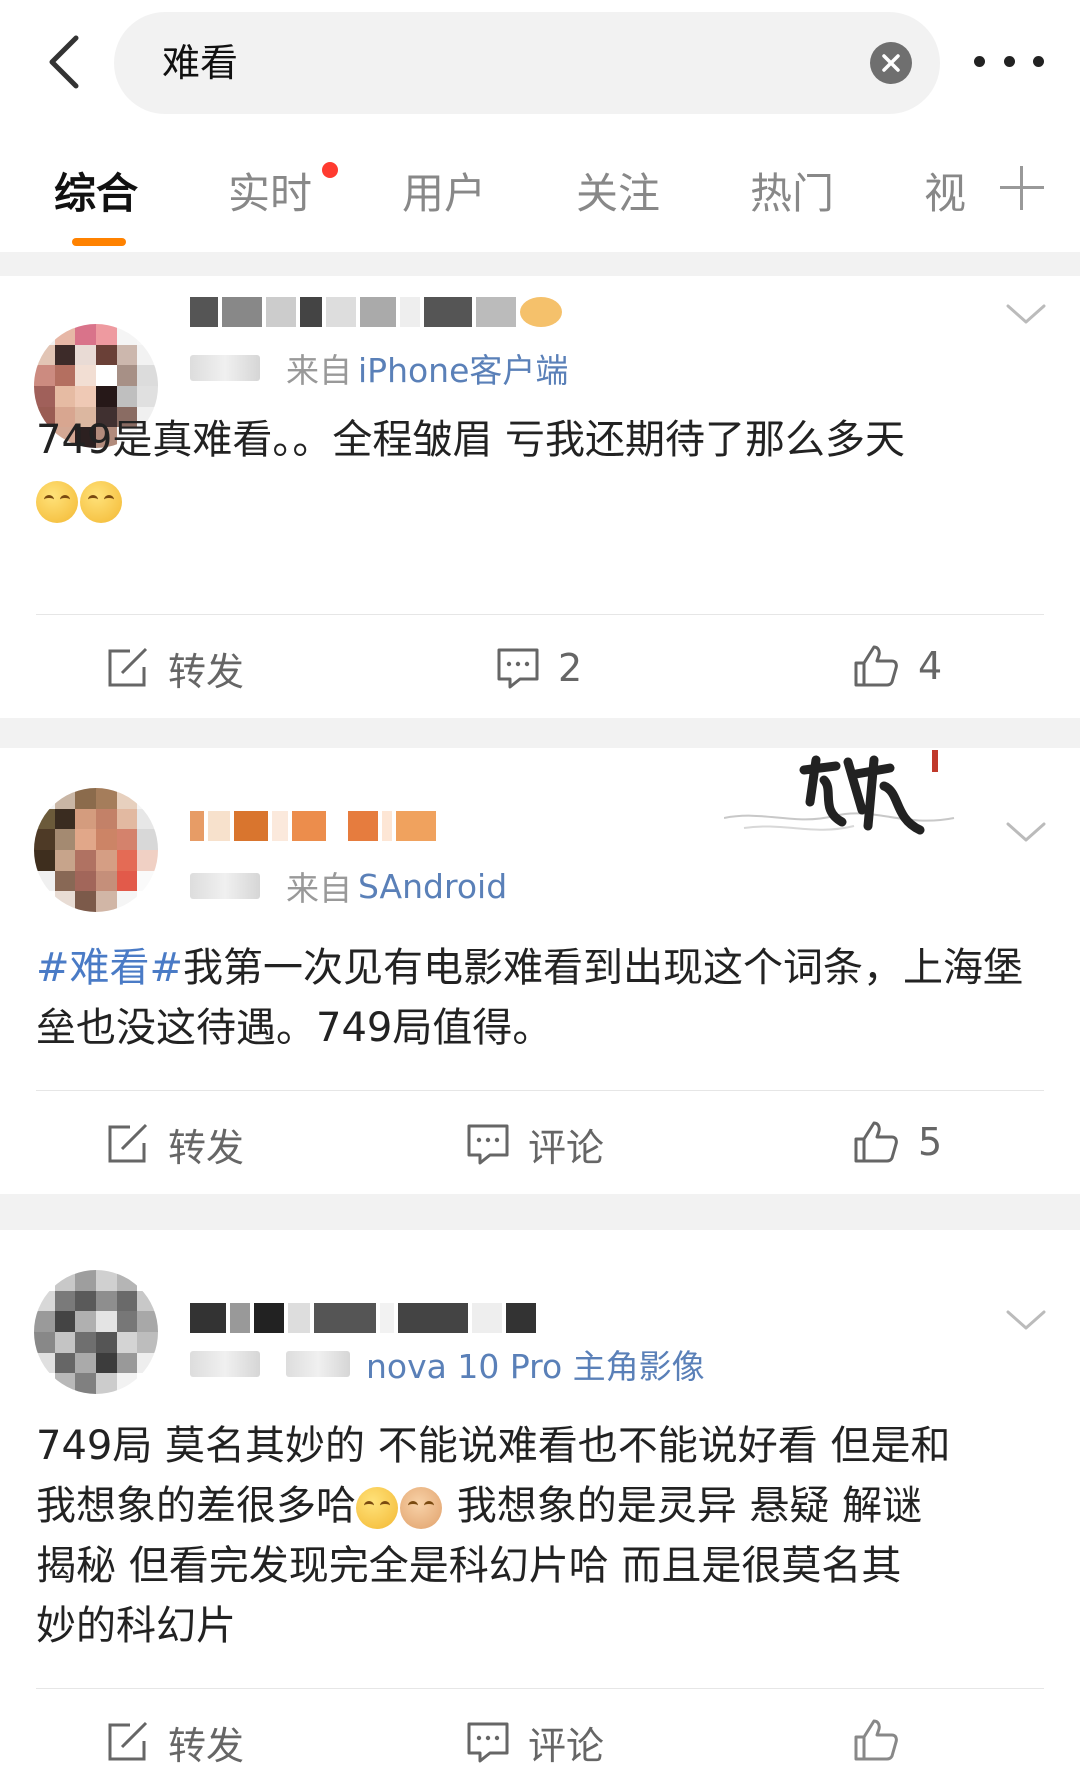 The image size is (1080, 1766). Describe the element at coordinates (541, 470) in the screenshot. I see `post-content: 749是真难看。。全程皱眉 亏我还期待了那么多天` at that location.